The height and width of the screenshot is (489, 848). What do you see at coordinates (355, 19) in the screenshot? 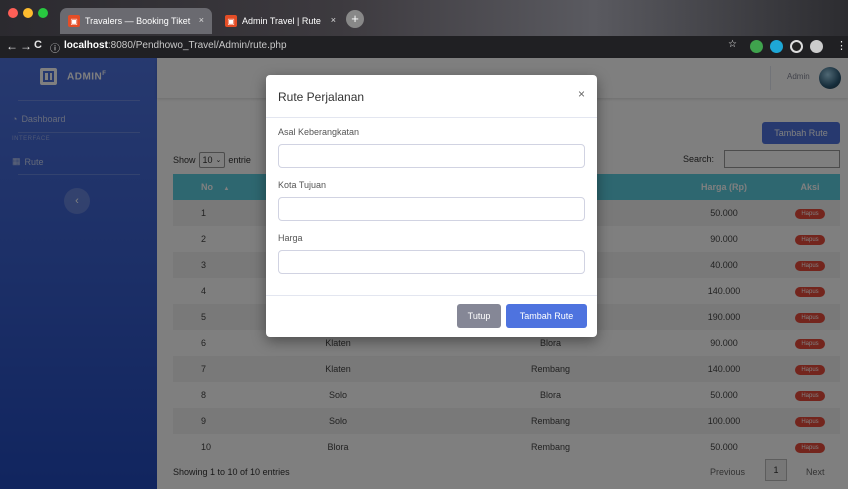
I see `new-tab-button: +` at bounding box center [355, 19].